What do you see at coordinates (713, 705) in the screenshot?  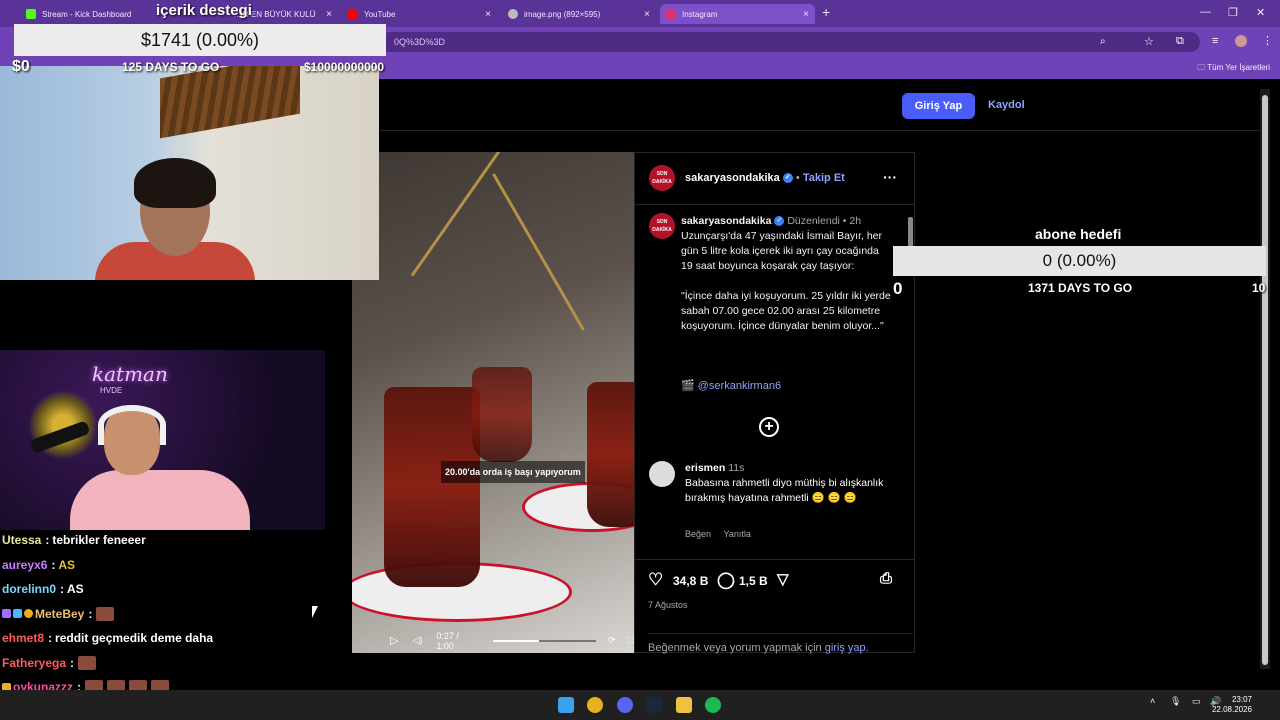 I see `spotify-icon` at bounding box center [713, 705].